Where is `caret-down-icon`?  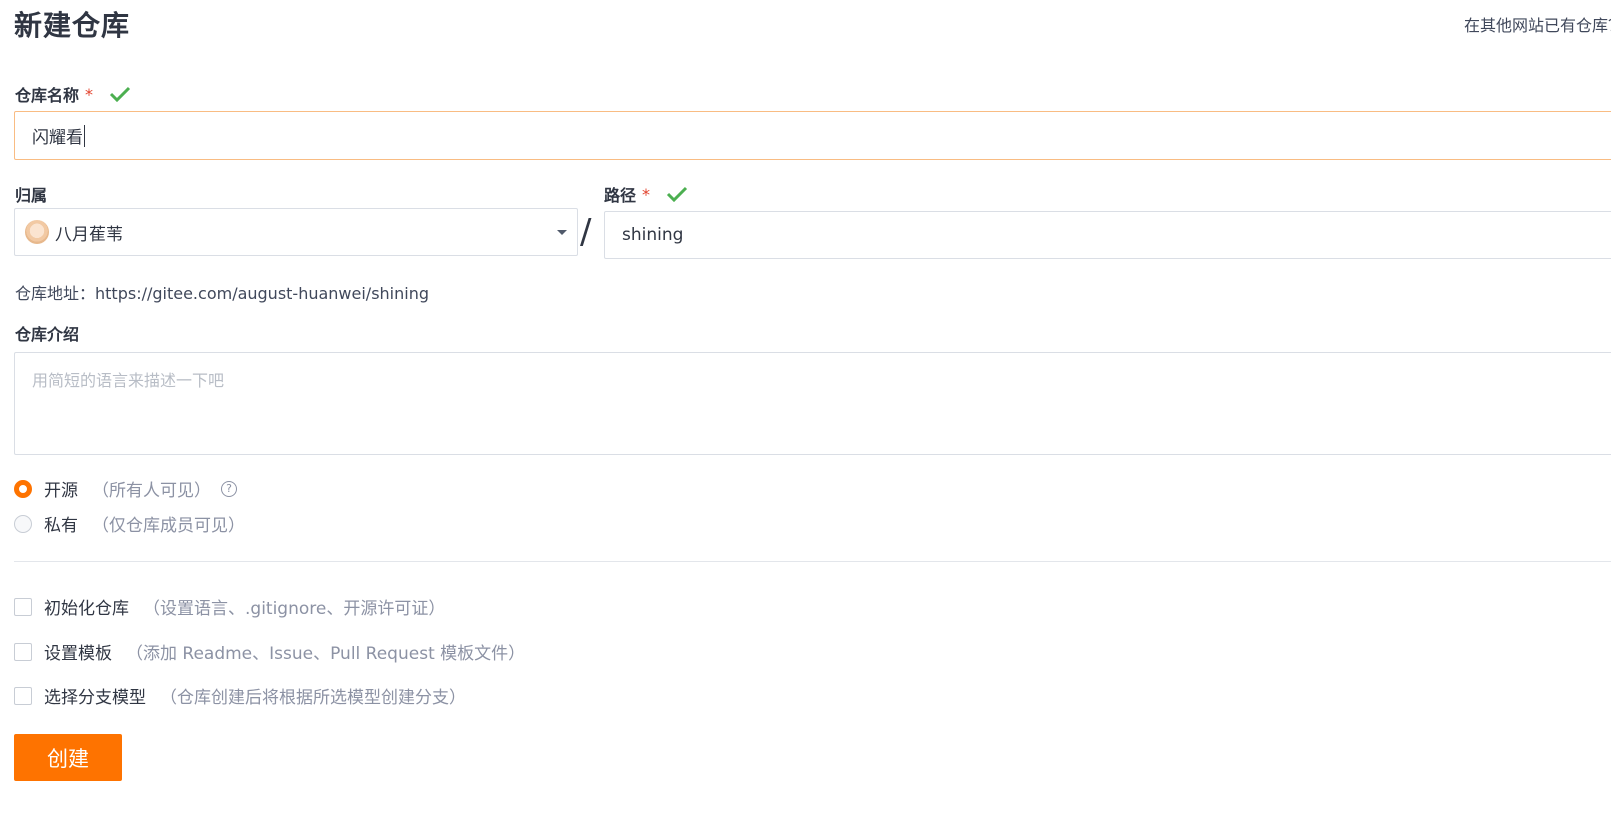
caret-down-icon is located at coordinates (562, 232).